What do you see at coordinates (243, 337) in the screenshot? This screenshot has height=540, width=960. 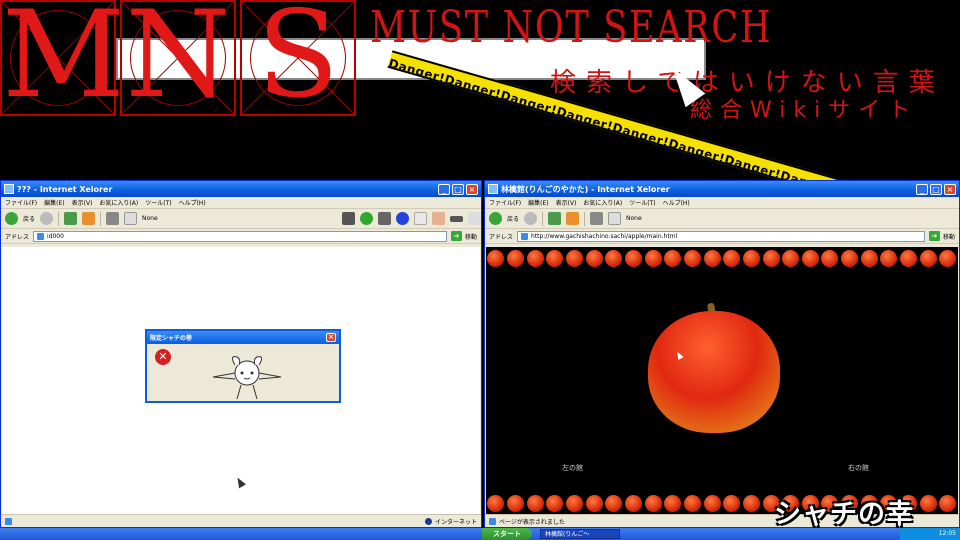 I see `dialog-title-bar: 限定シャチの巻 ×` at bounding box center [243, 337].